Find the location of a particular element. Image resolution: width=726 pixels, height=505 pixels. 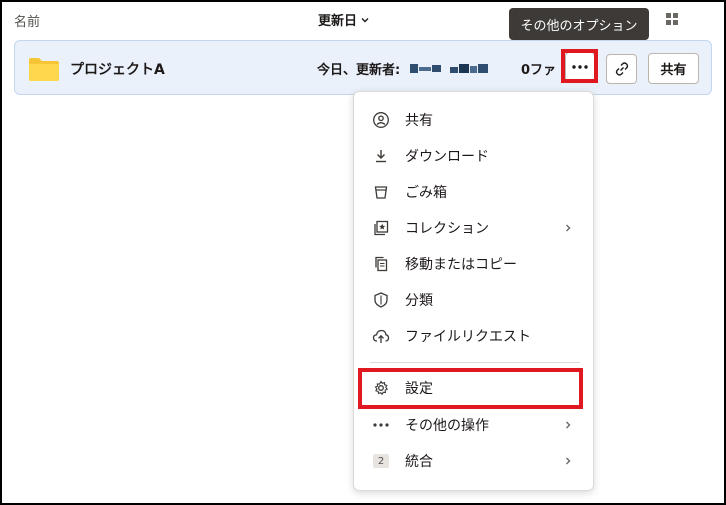

column-header-name: 名前 is located at coordinates (27, 20).